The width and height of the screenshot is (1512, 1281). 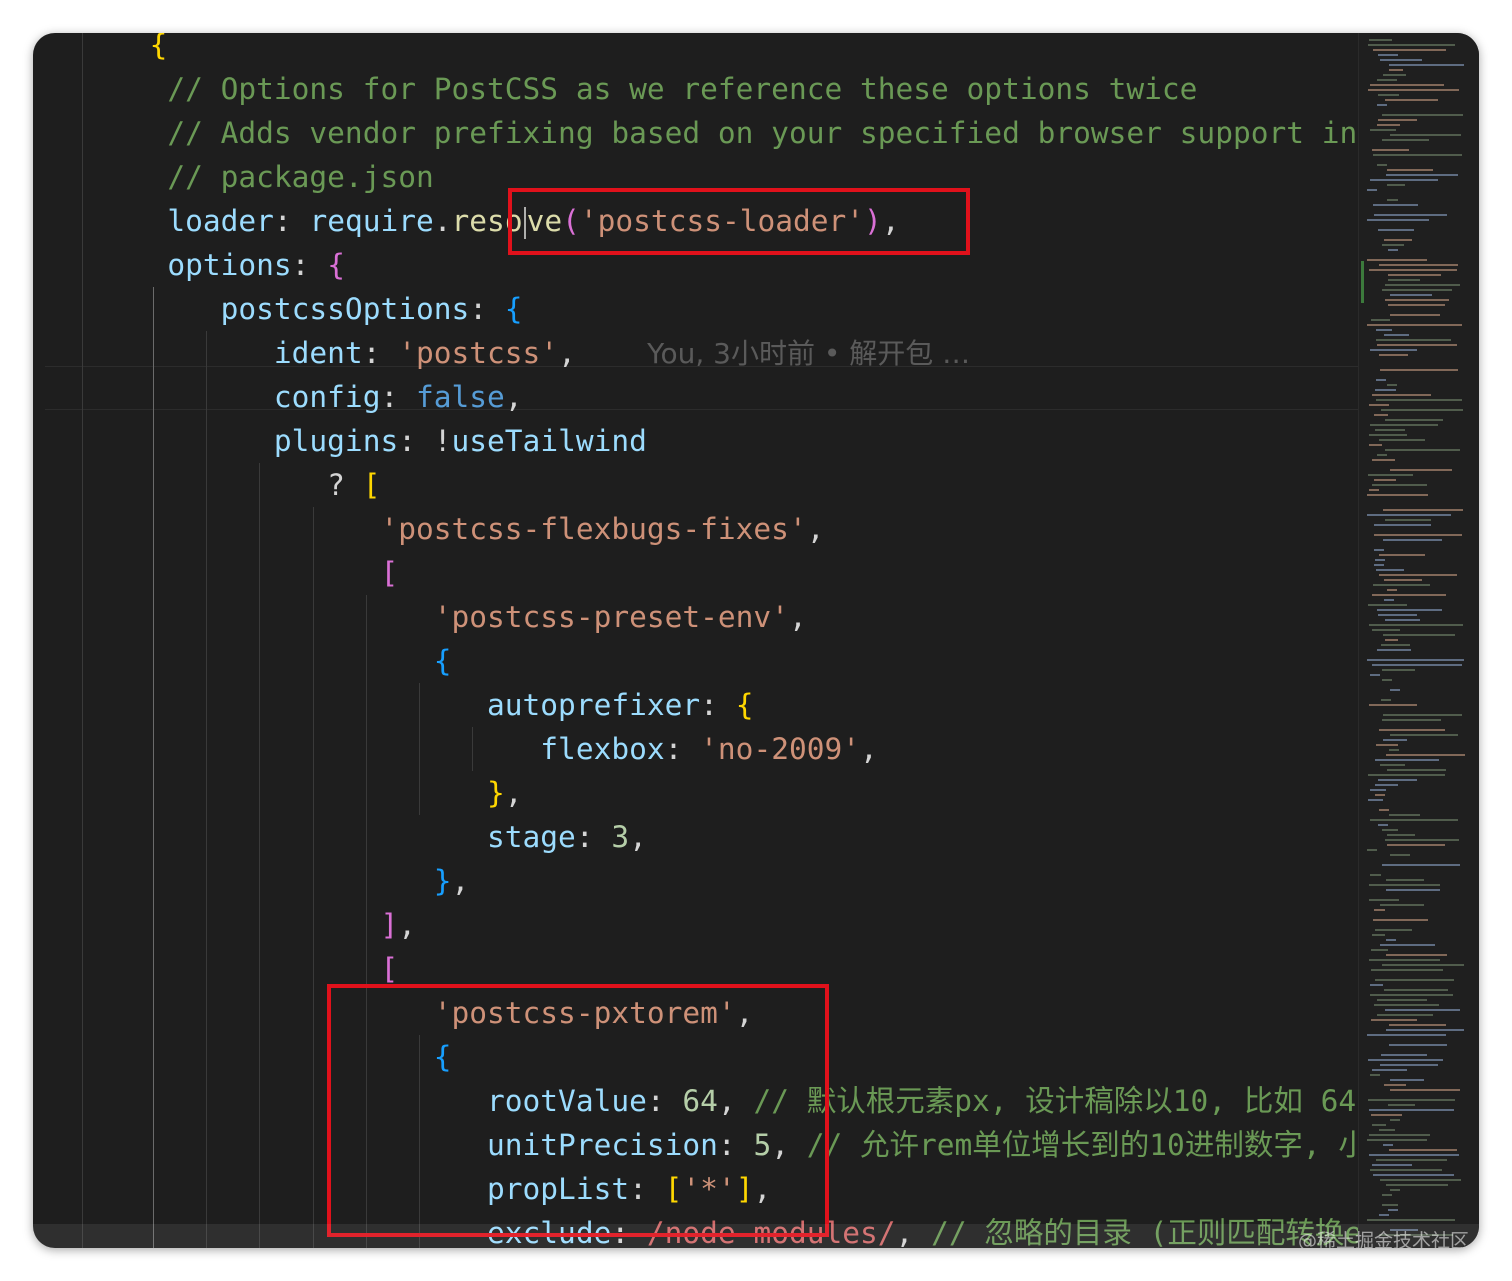 I want to click on code-line: ? [, so click(x=211, y=485).